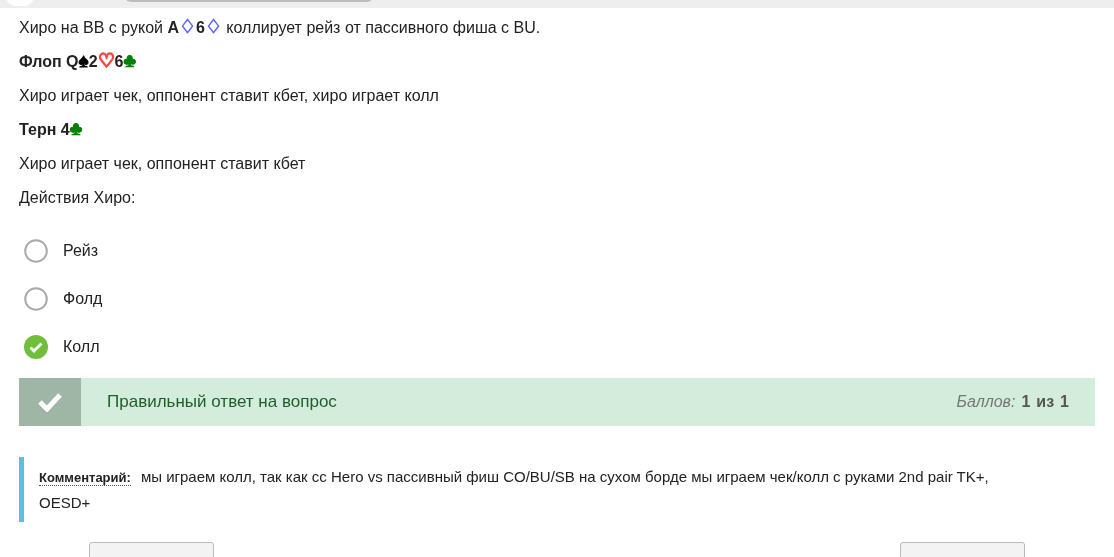  Describe the element at coordinates (1045, 402) in the screenshot. I see `score-of: из` at that location.